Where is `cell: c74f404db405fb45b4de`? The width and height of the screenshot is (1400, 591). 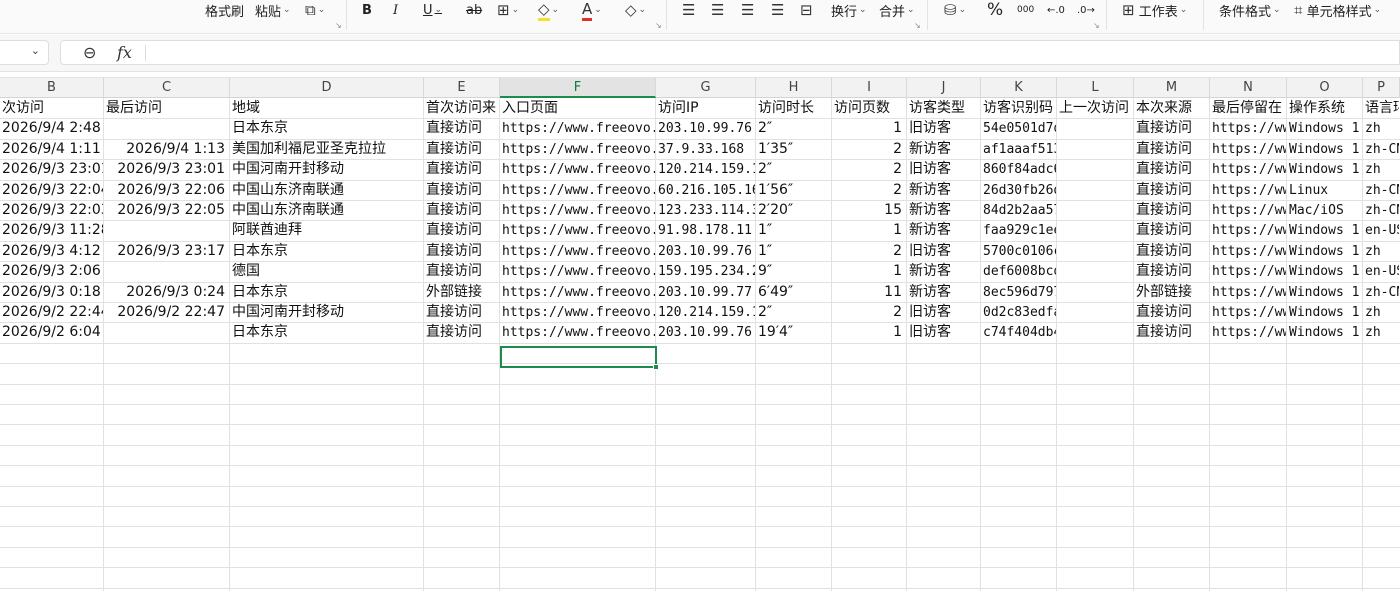 cell: c74f404db405fb45b4de is located at coordinates (1018, 332).